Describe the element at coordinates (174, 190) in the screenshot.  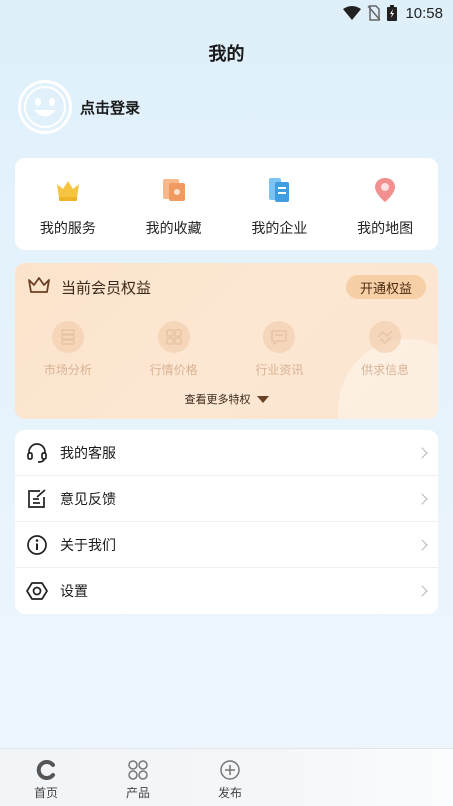
I see `bookmark-icon` at that location.